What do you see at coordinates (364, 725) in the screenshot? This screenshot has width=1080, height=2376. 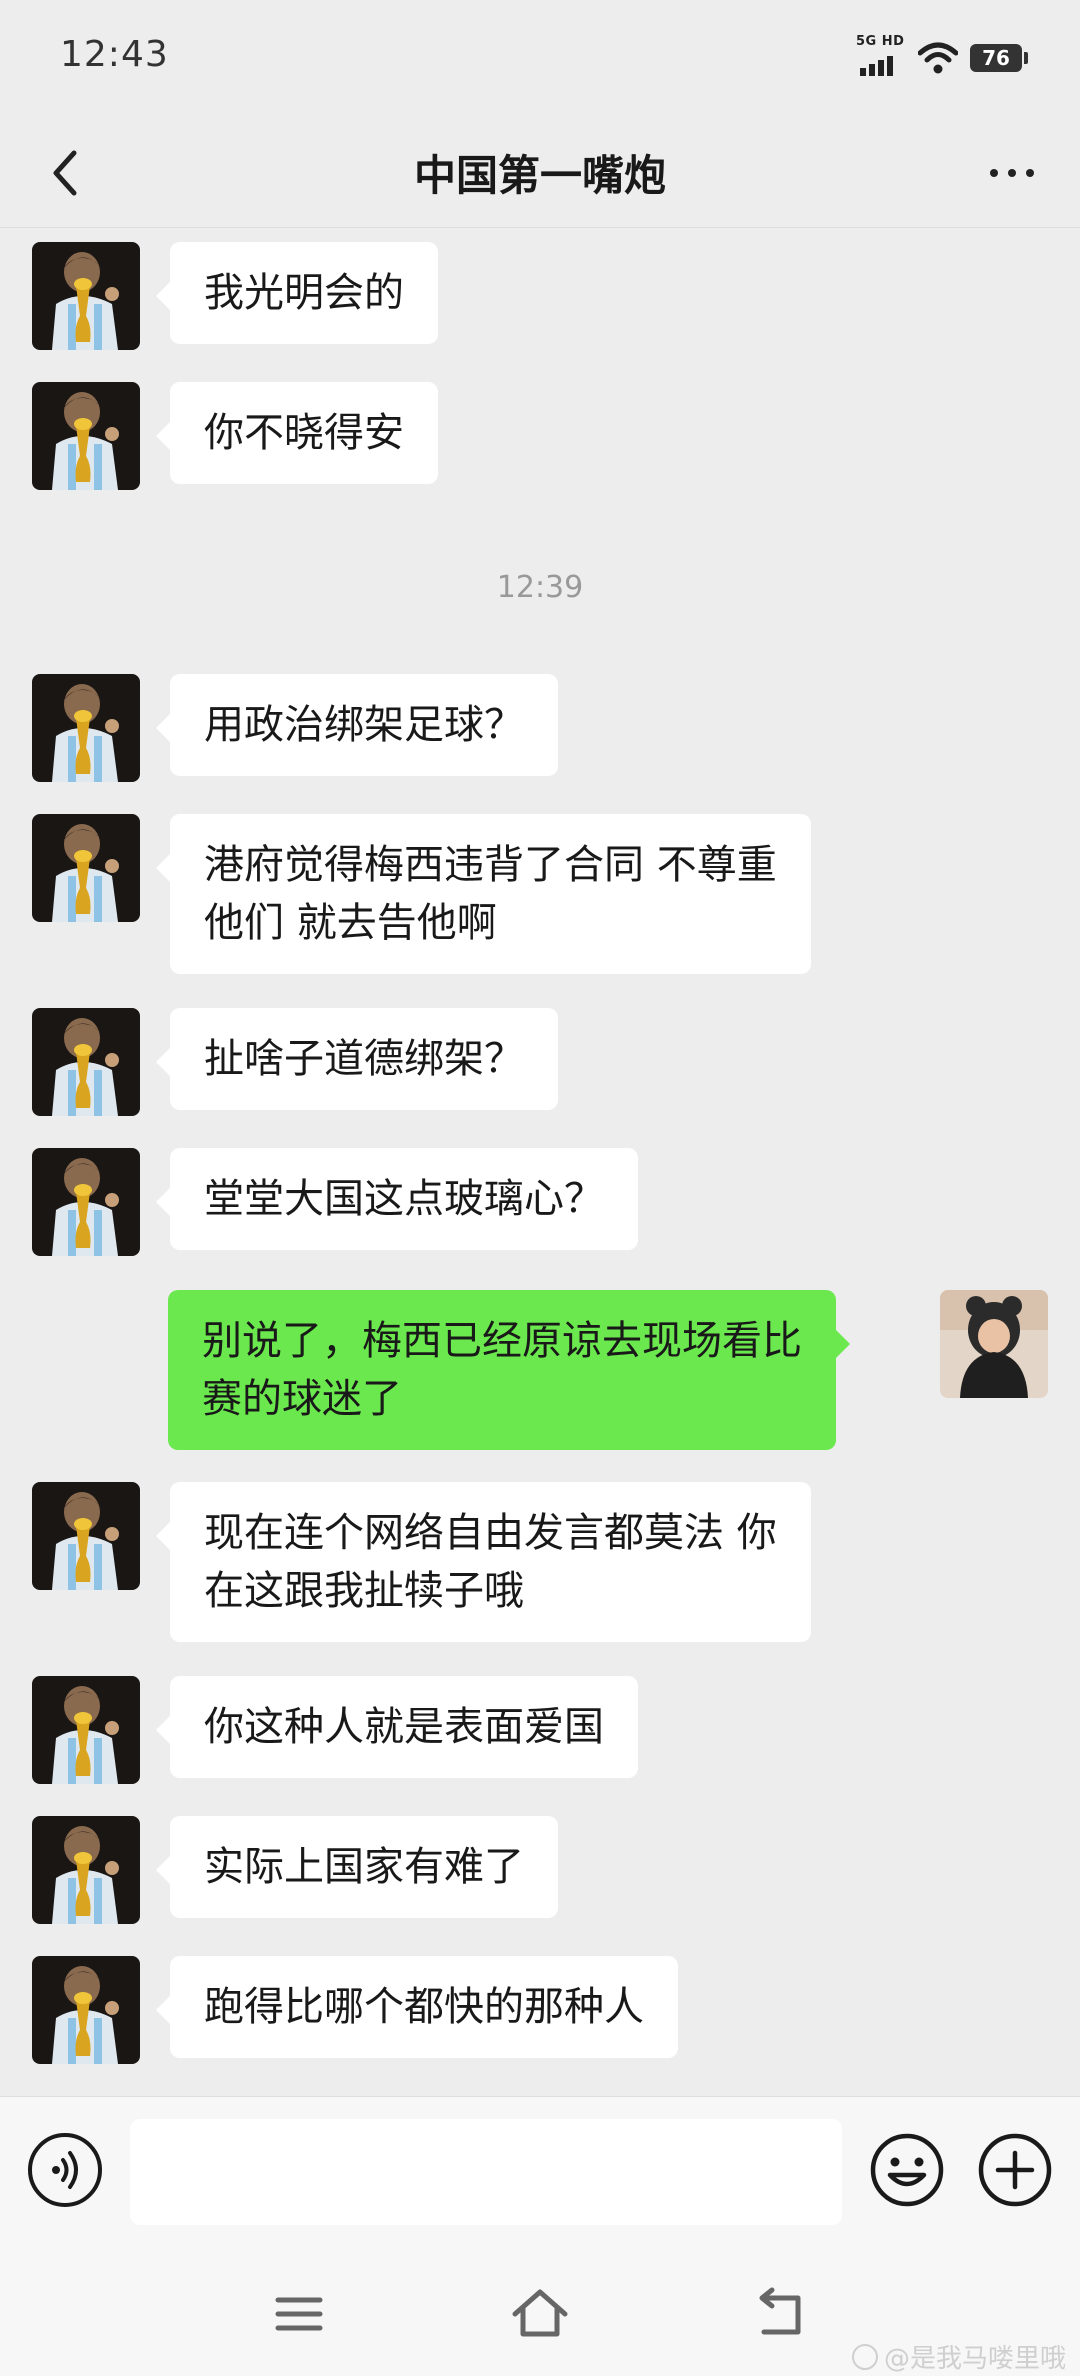 I see `message-text: 用政治绑架足球？` at bounding box center [364, 725].